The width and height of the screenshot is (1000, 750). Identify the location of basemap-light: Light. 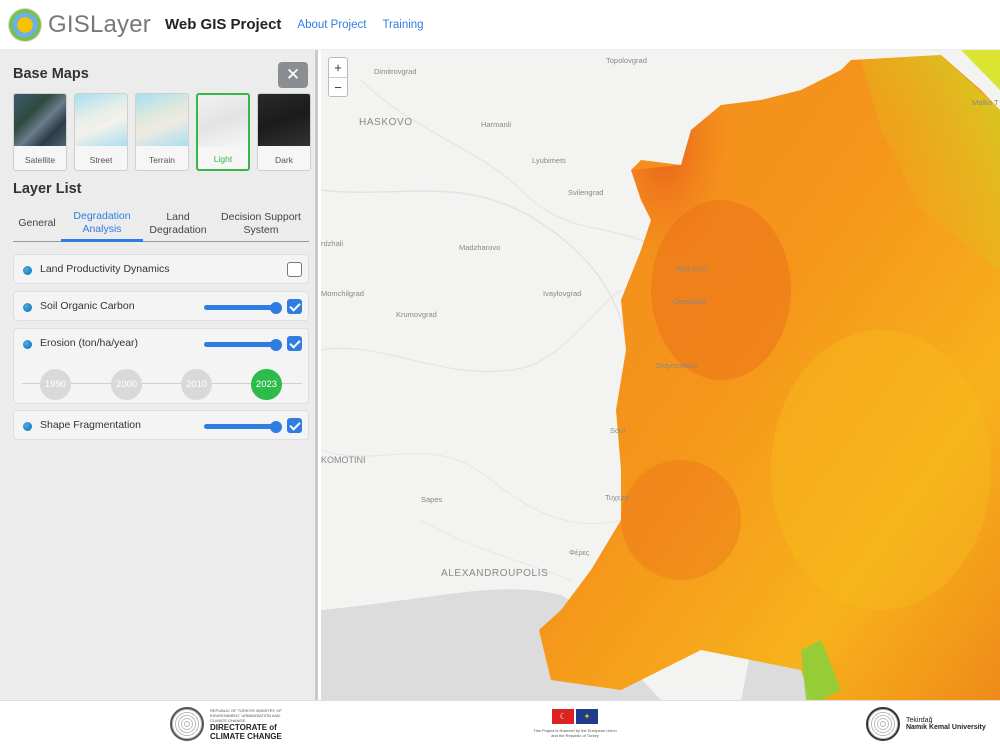
(223, 132).